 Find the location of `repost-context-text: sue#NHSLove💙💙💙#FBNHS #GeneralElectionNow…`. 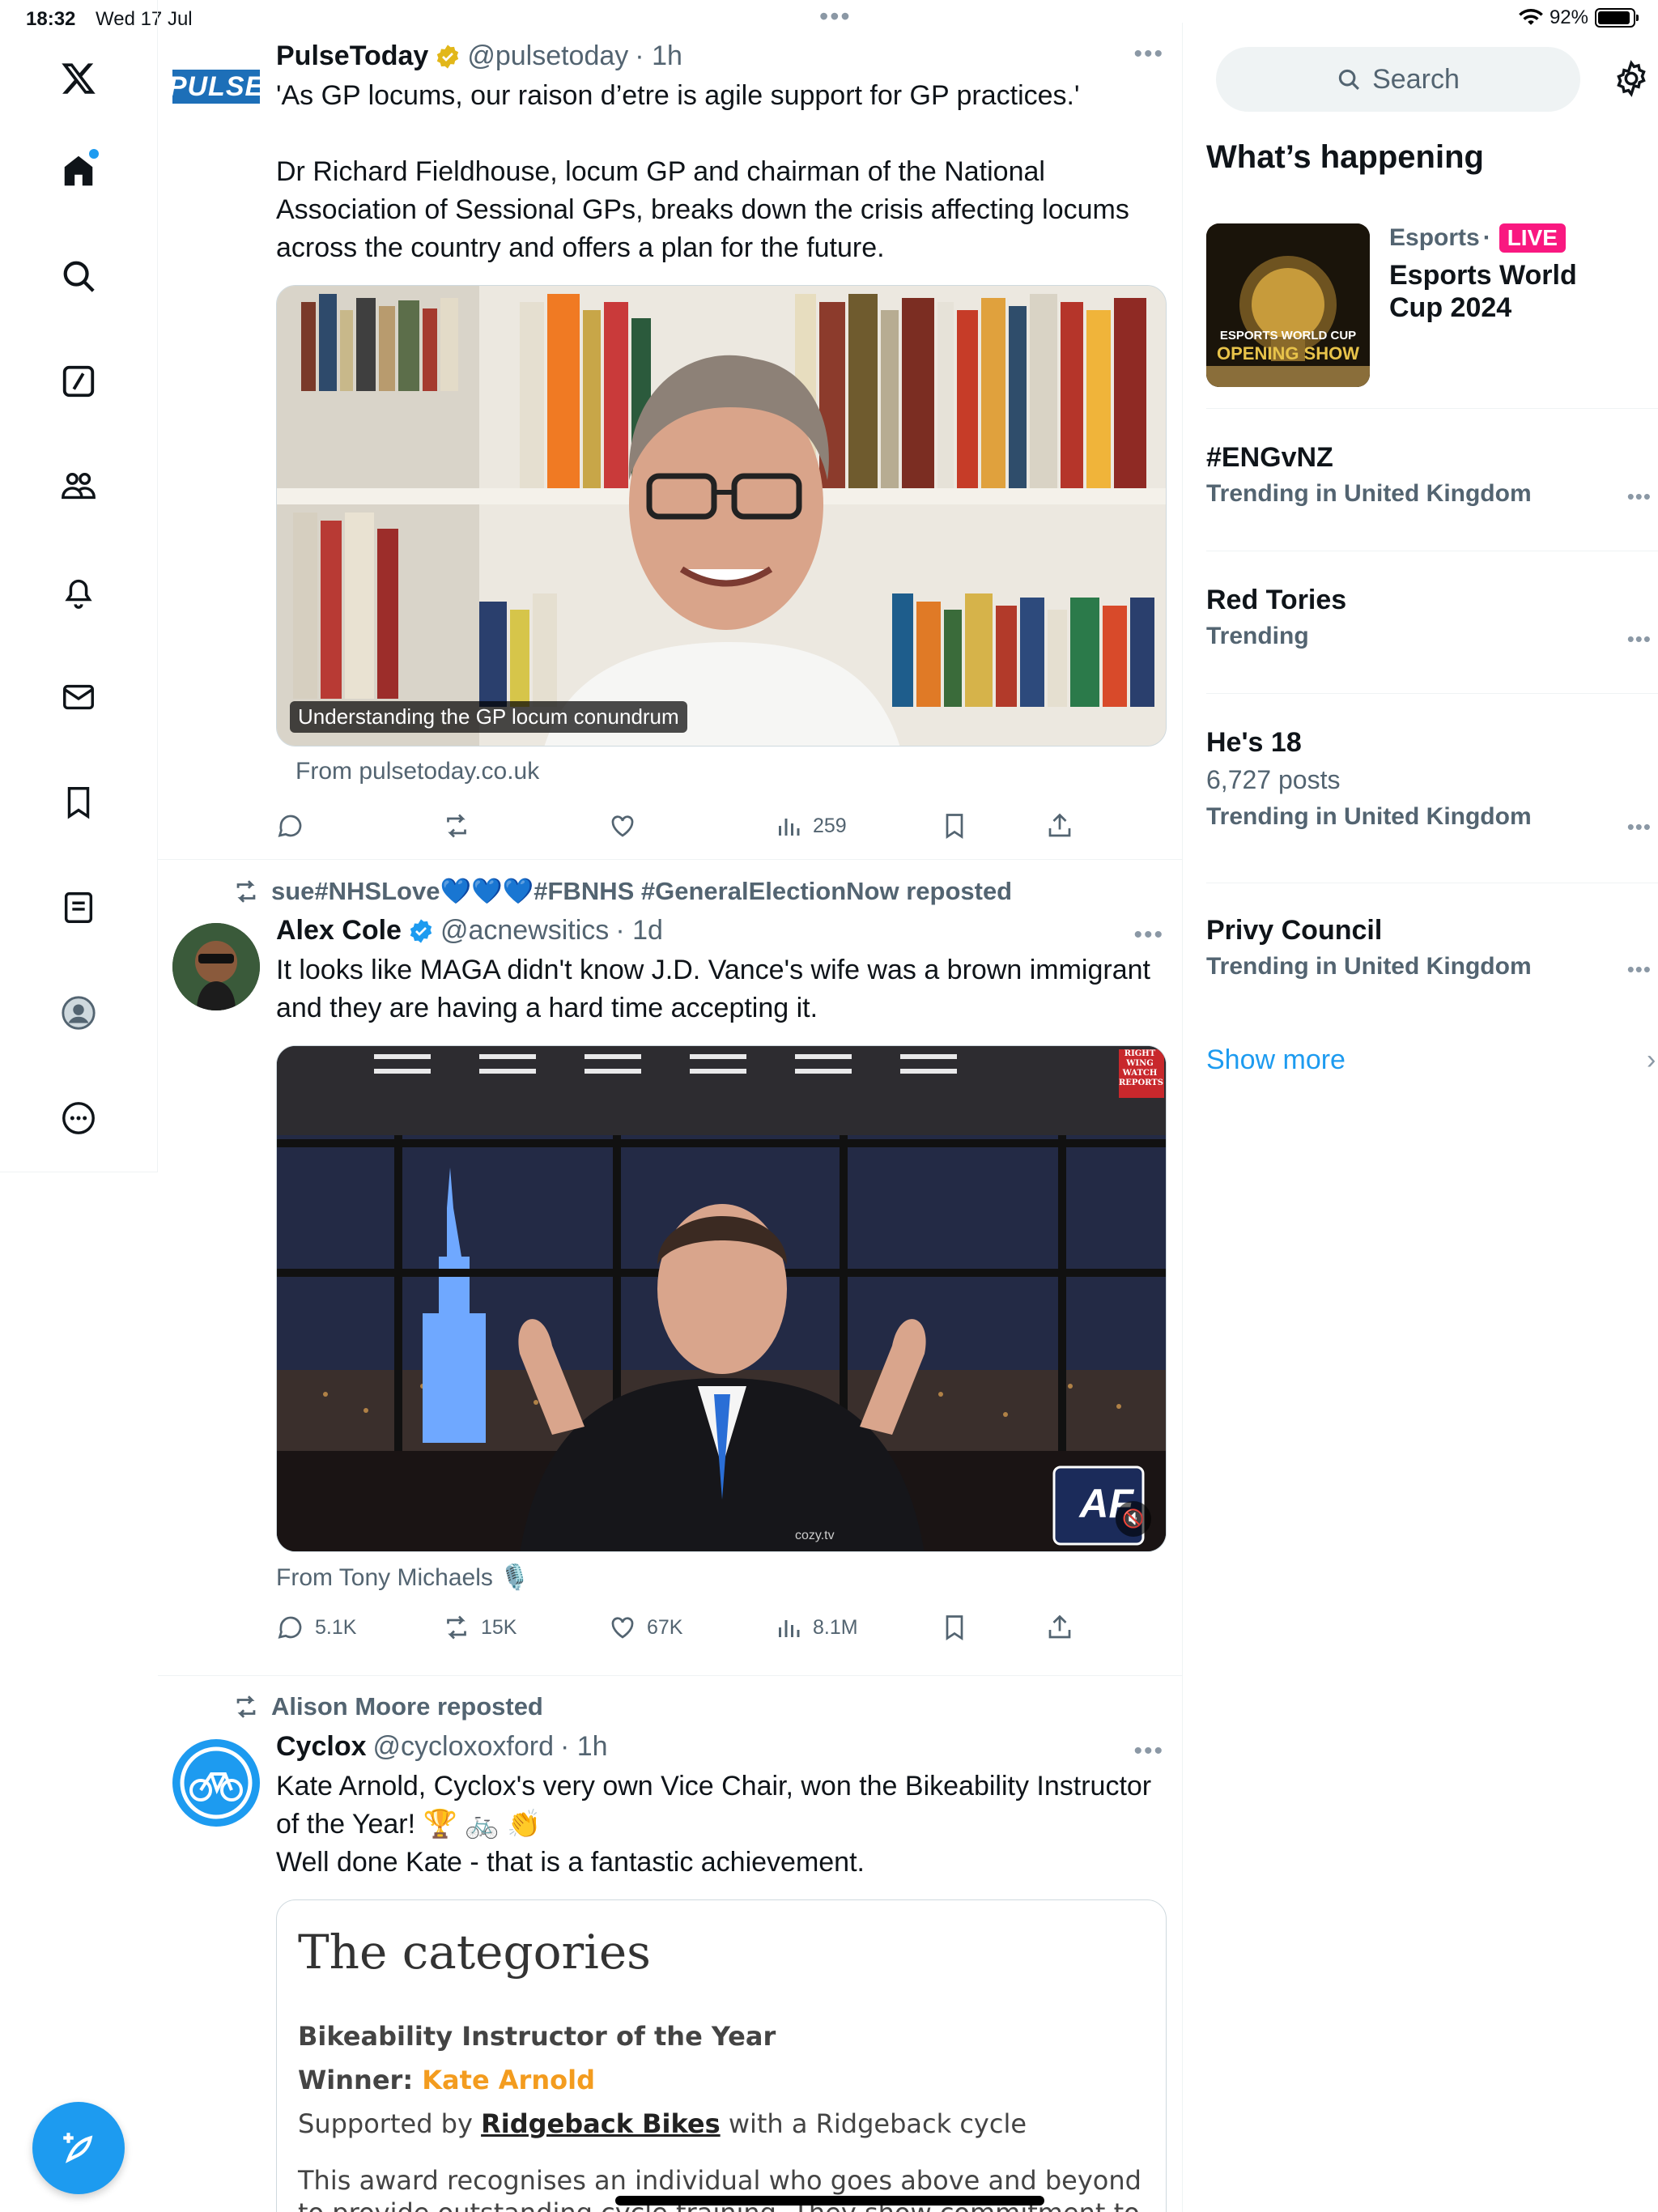

repost-context-text: sue#NHSLove💙💙💙#FBNHS #GeneralElectionNow… is located at coordinates (642, 891).